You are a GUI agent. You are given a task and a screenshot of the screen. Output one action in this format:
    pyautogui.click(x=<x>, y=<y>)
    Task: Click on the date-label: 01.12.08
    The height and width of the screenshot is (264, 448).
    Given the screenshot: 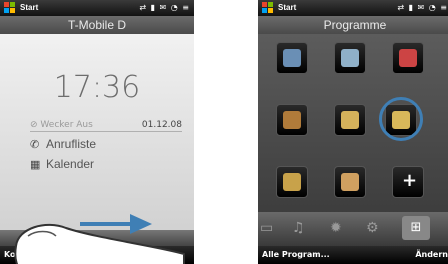 What is the action you would take?
    pyautogui.click(x=161, y=125)
    